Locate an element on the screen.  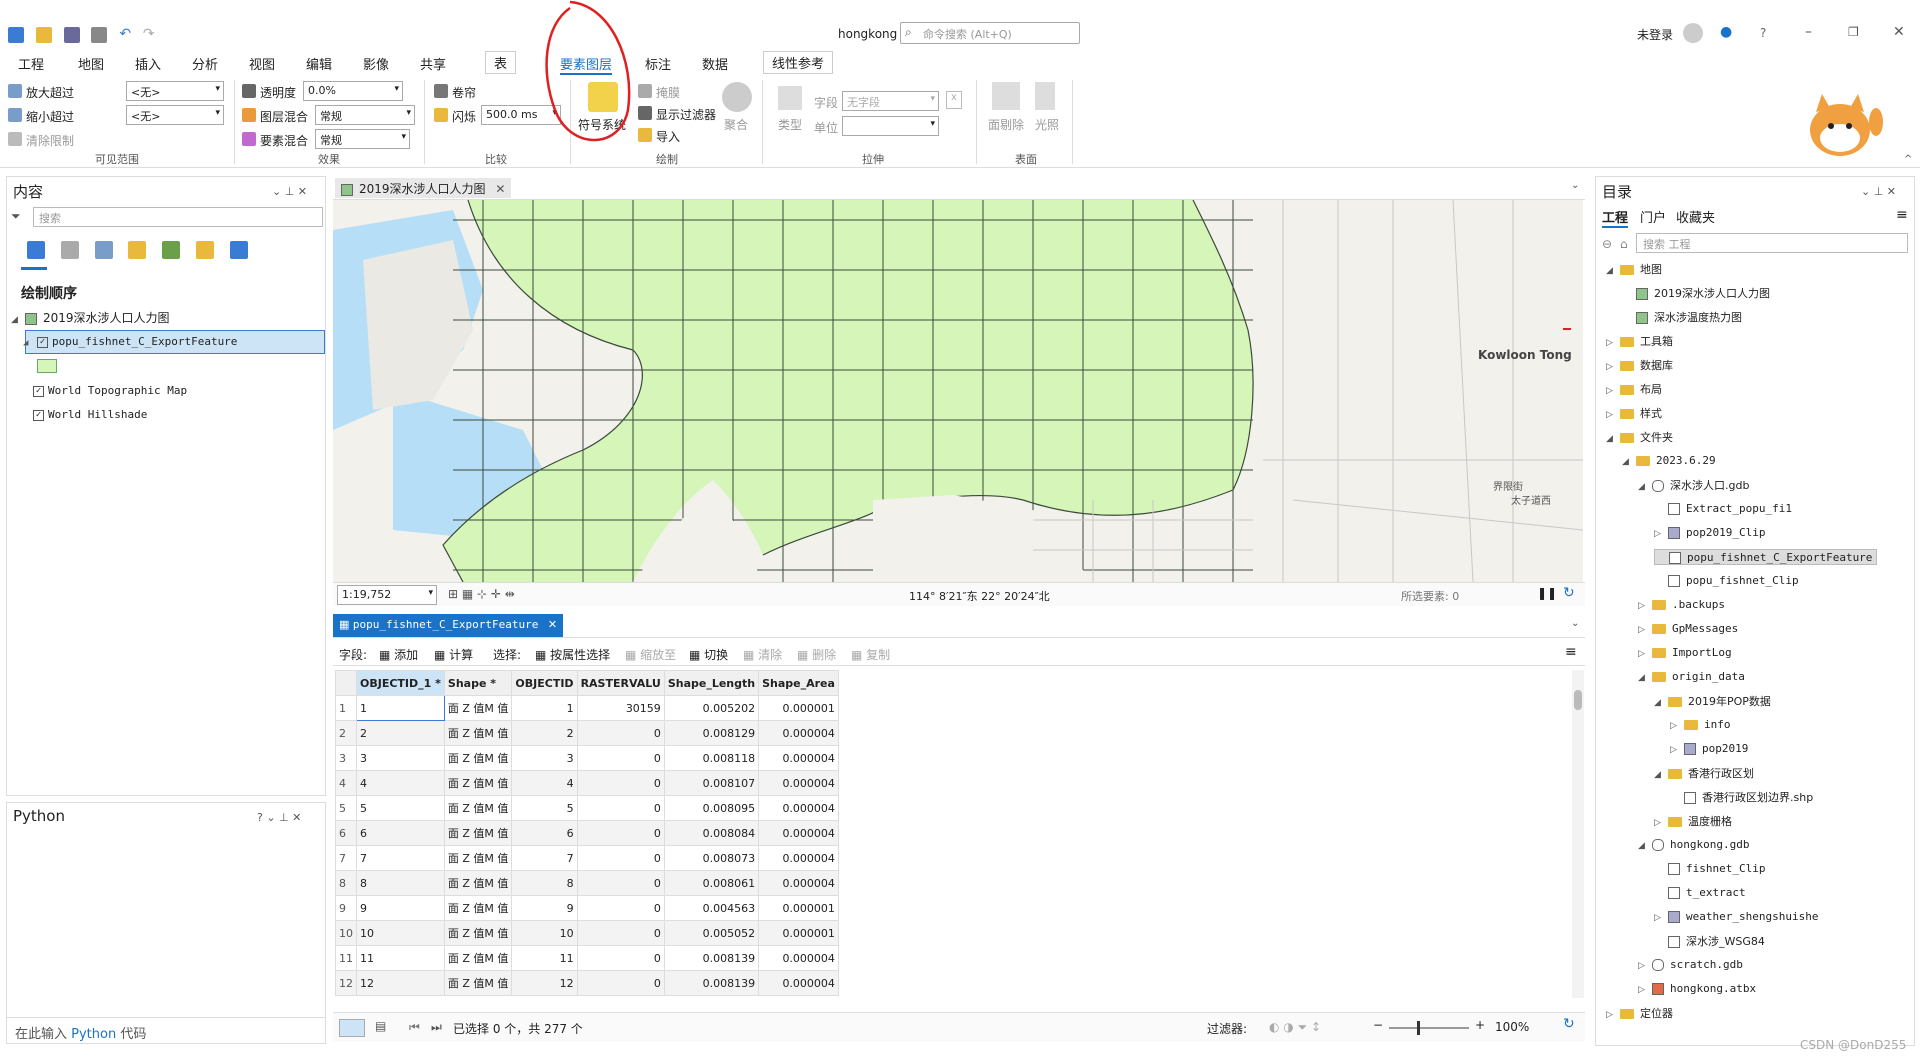
catalog-item: 深水涉温度热力图 is located at coordinates (1682, 317).